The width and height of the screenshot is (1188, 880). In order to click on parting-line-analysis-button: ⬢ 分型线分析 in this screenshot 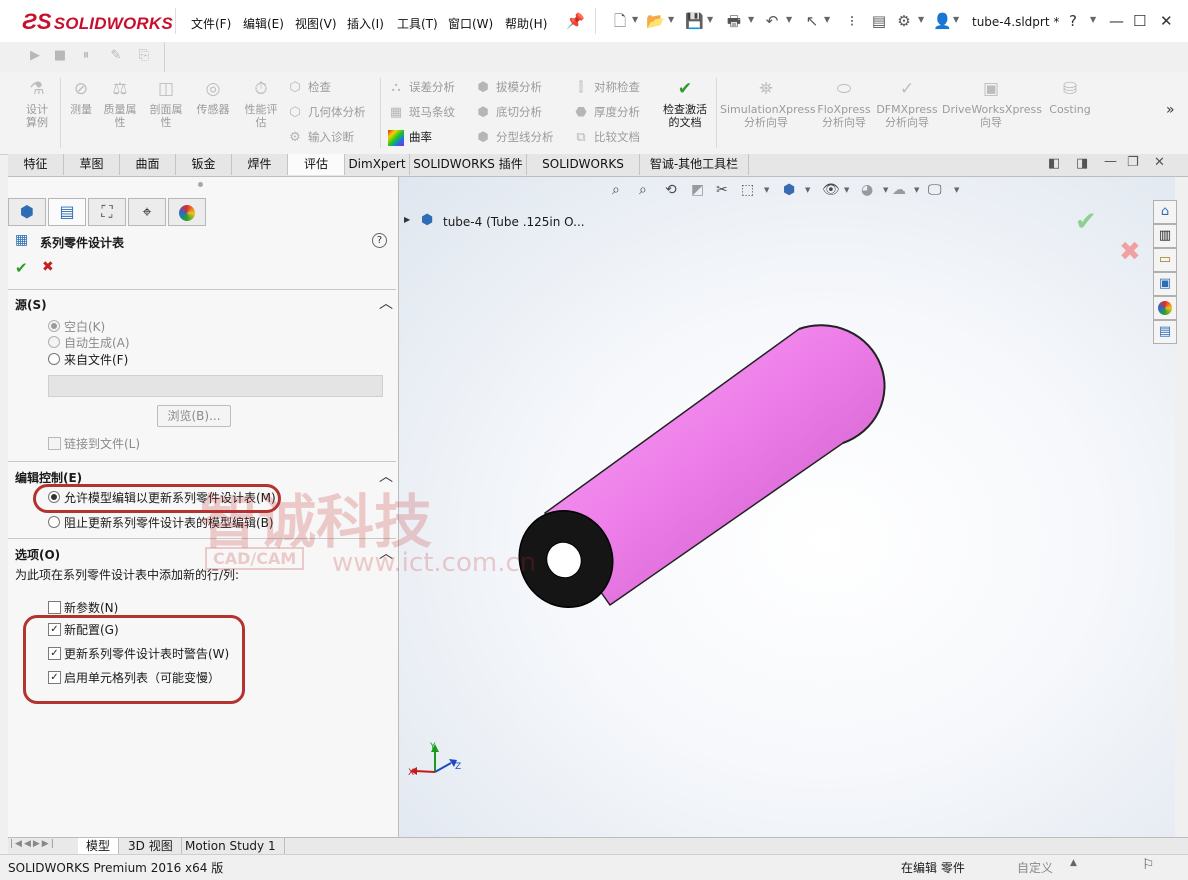, I will do `click(514, 137)`.